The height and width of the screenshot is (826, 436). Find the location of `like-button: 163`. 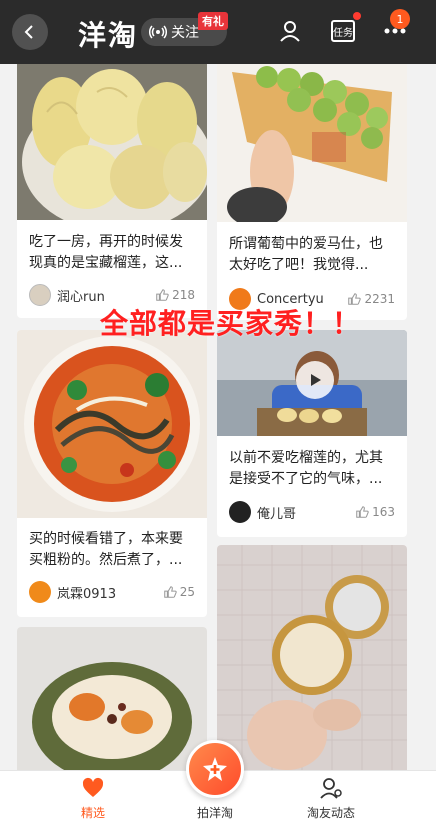

like-button: 163 is located at coordinates (375, 512).